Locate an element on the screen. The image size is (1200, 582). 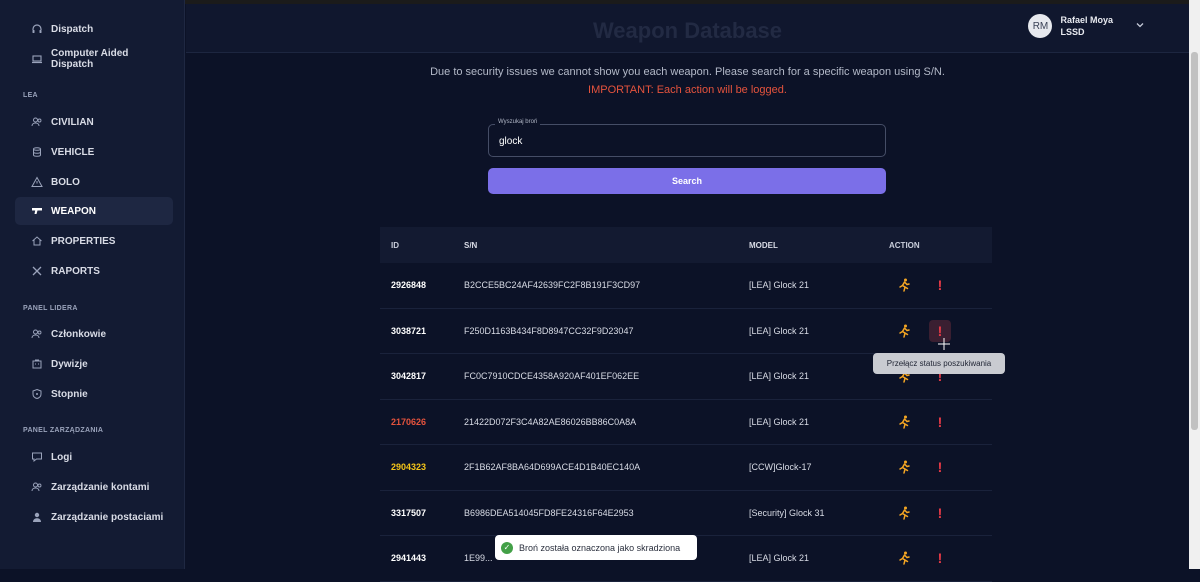
sidebar-item-properties: PROPERTIES is located at coordinates (94, 241).